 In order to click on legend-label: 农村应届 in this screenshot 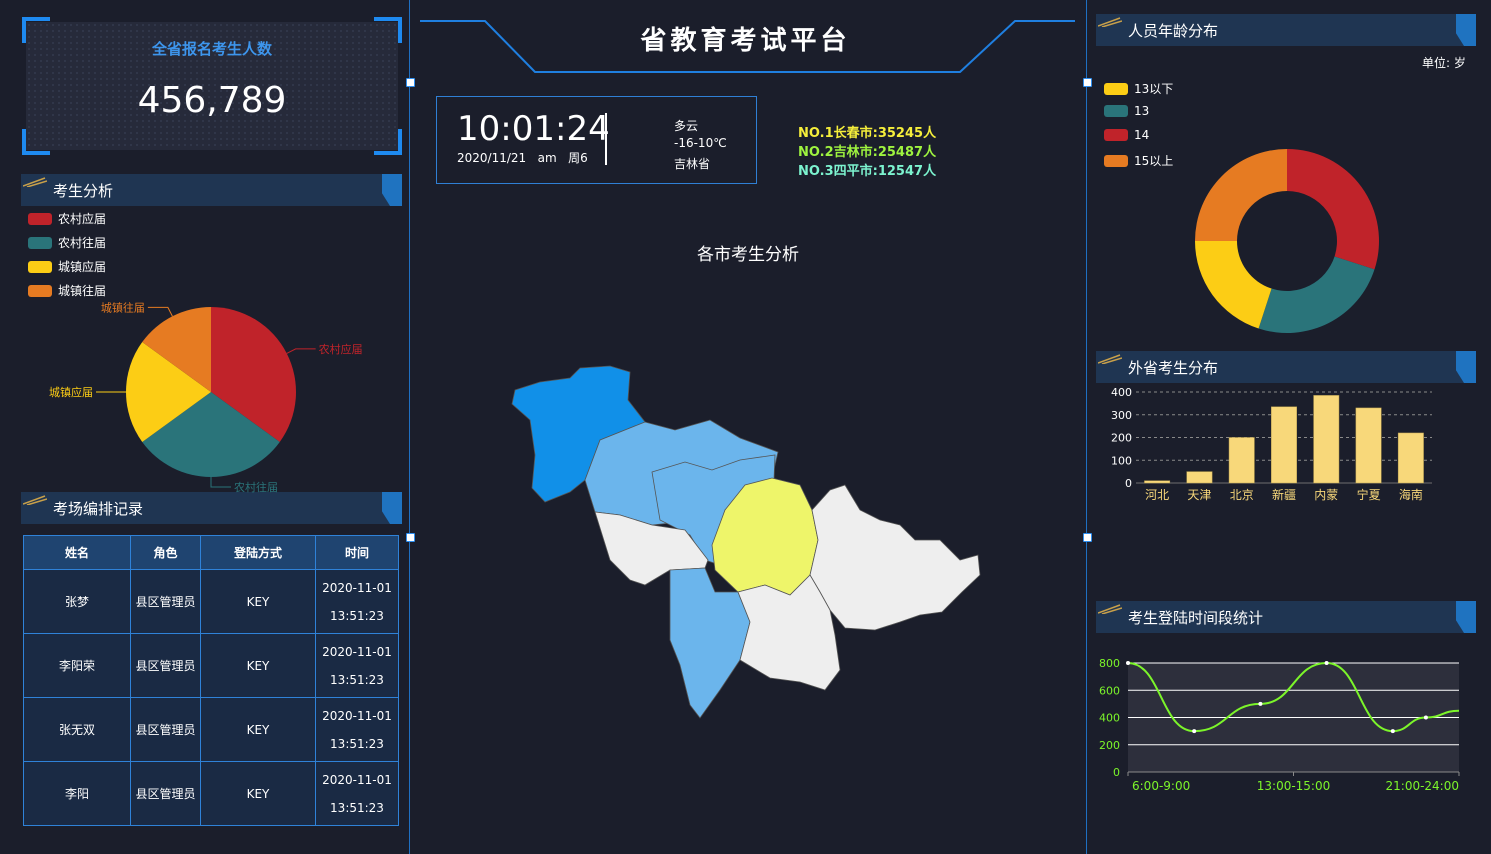, I will do `click(82, 219)`.